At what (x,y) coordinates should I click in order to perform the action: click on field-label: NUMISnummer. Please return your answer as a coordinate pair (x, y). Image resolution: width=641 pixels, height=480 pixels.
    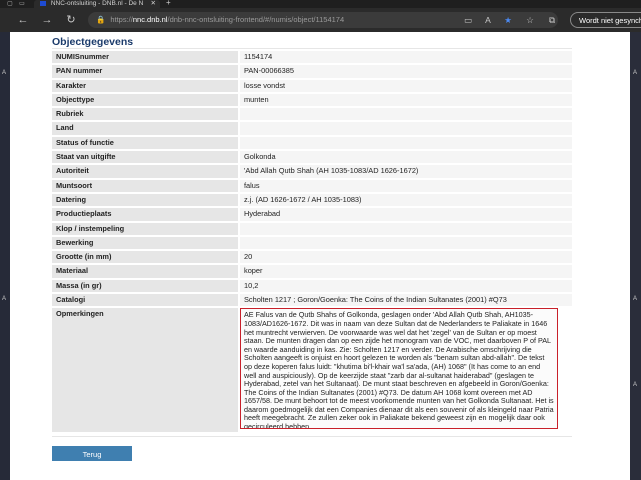
    Looking at the image, I should click on (145, 57).